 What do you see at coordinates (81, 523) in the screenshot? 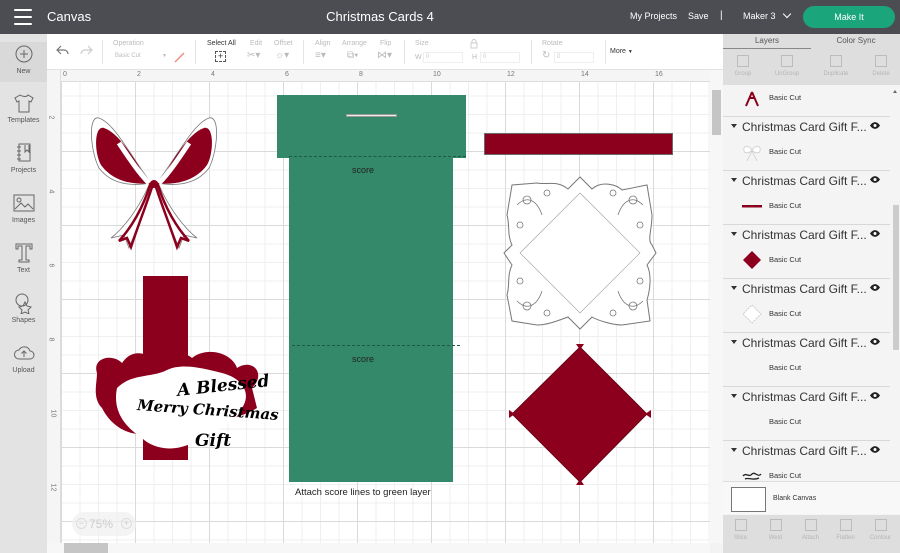
I see `zoom-out-button: −` at bounding box center [81, 523].